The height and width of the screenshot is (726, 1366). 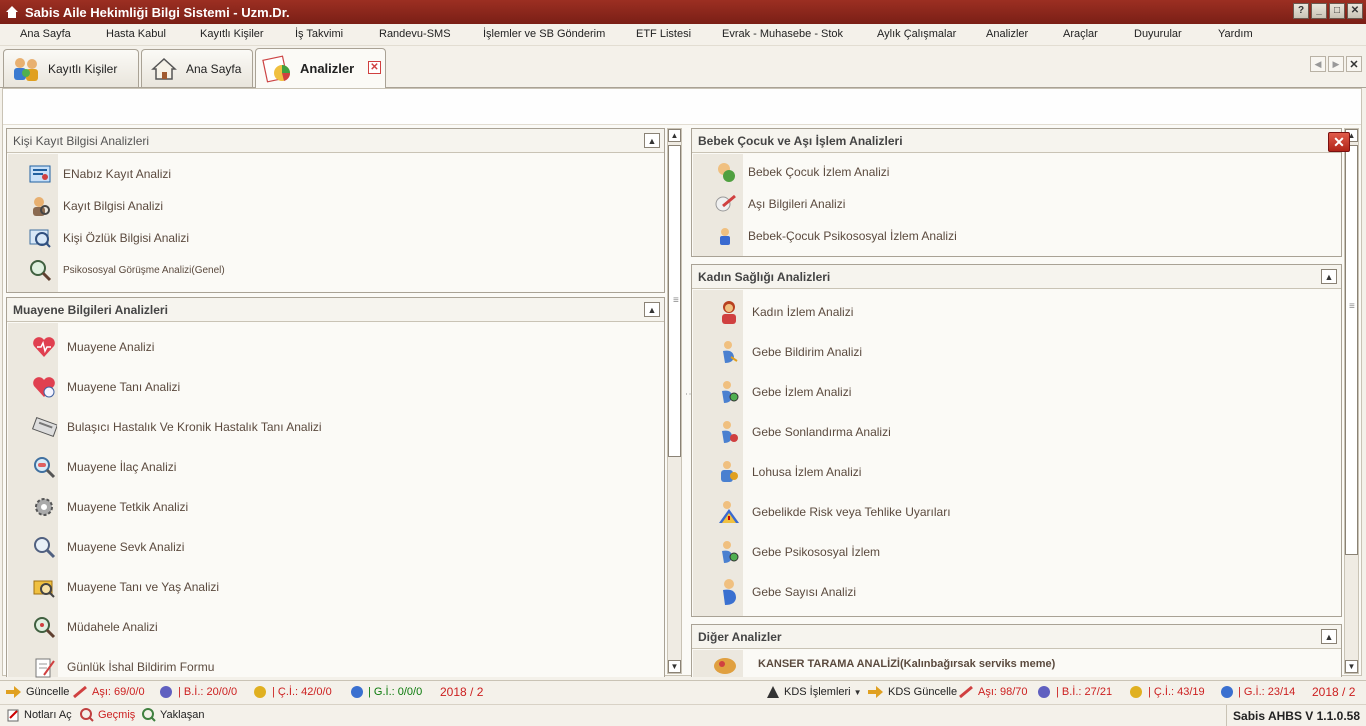 I want to click on arrow-icon, so click(x=875, y=692).